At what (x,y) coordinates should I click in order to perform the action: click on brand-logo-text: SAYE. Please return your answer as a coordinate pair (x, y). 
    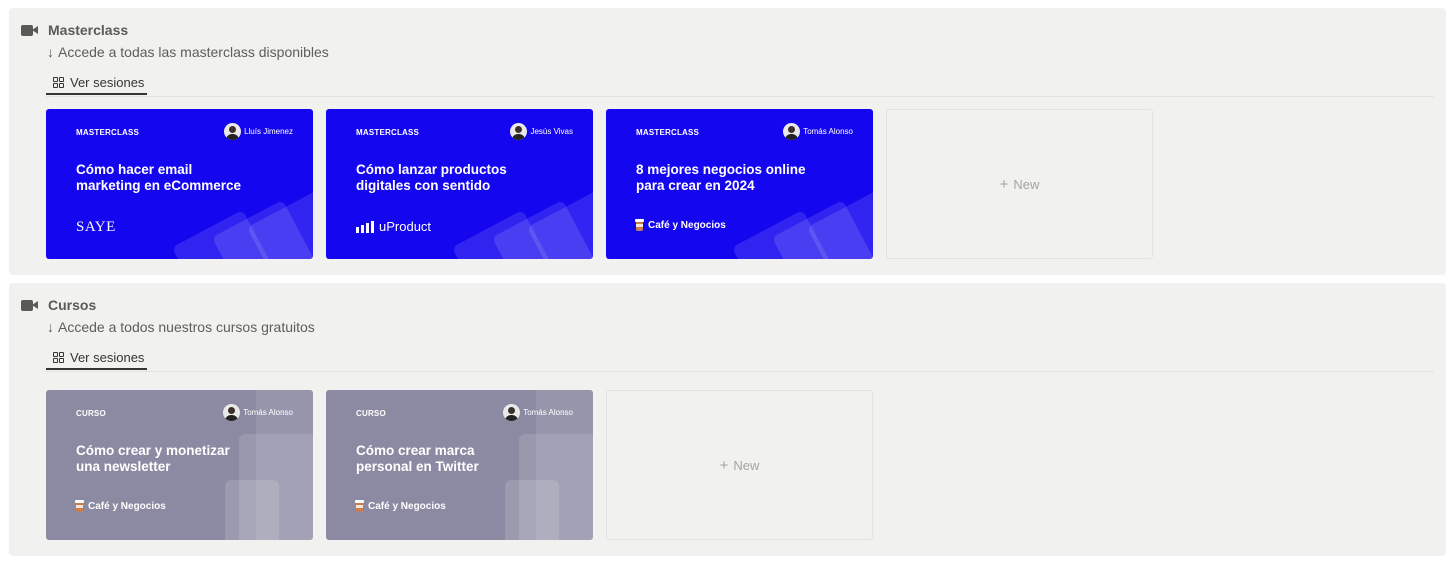
    Looking at the image, I should click on (96, 227).